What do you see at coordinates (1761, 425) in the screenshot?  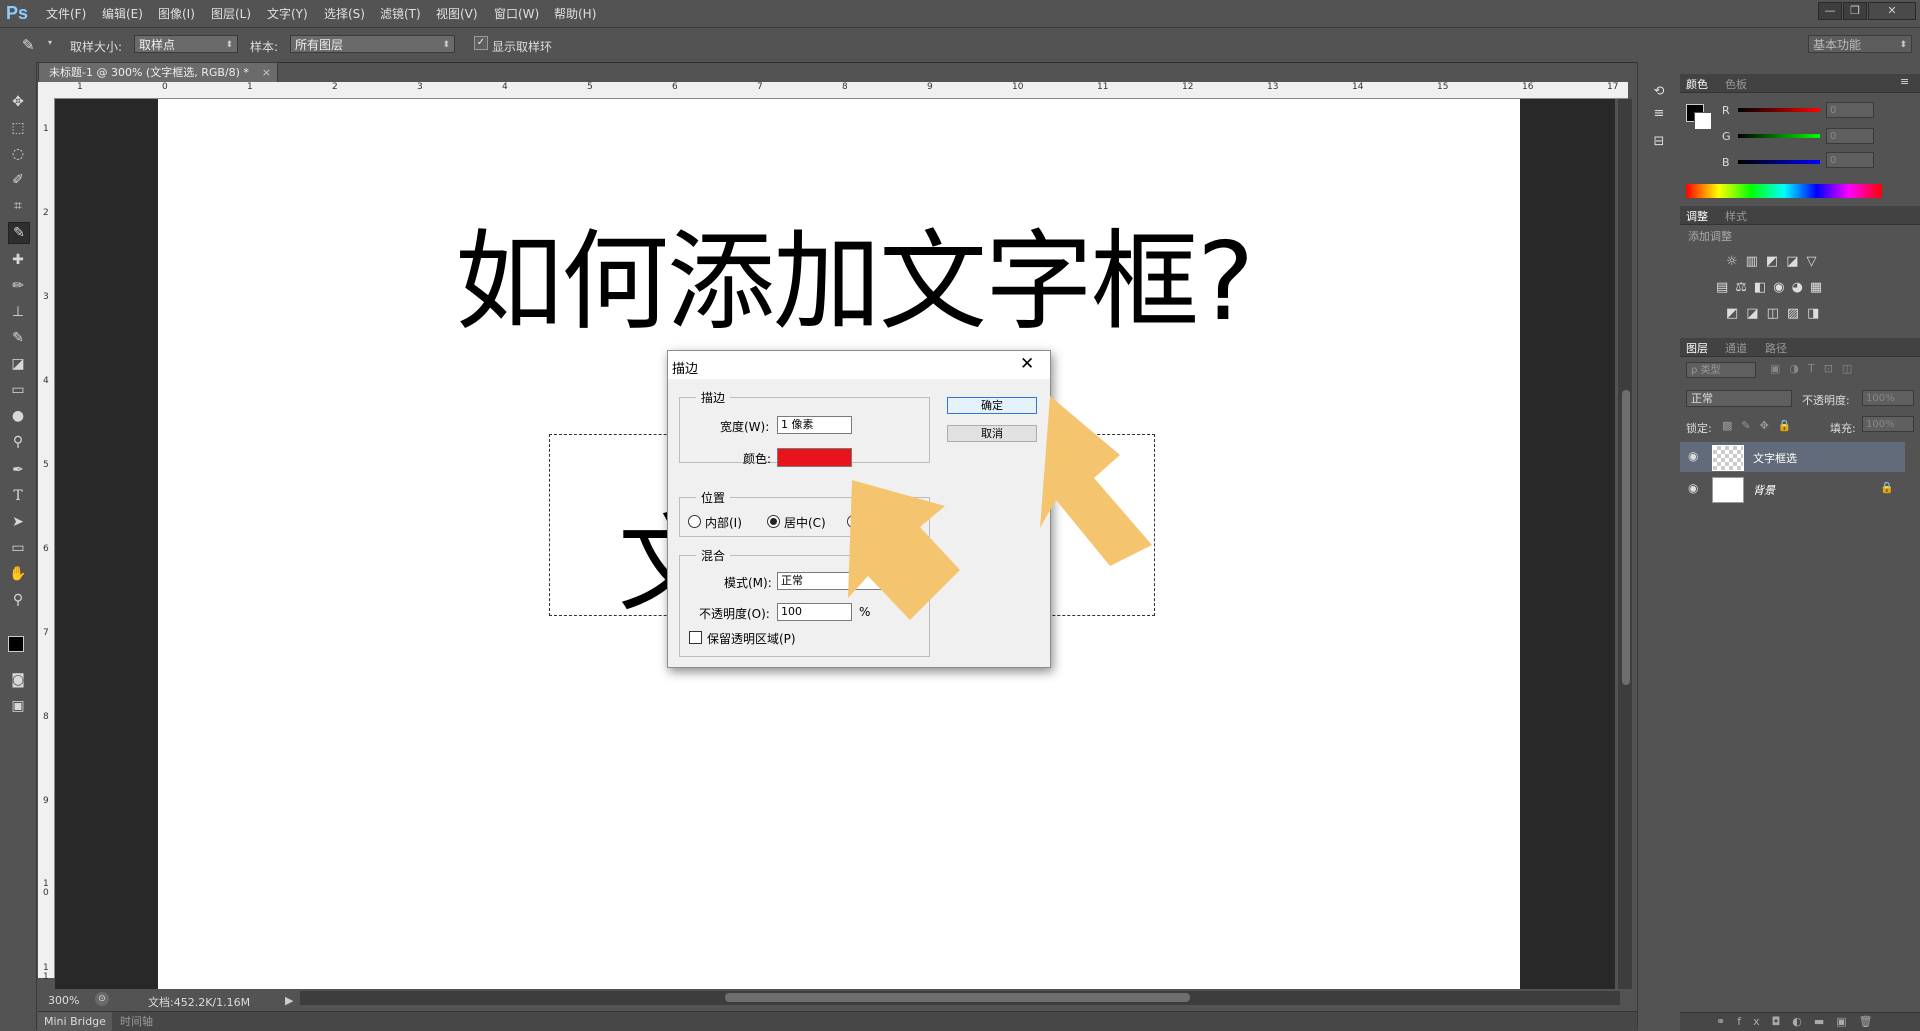 I see `lock-icons: ▩✎✥🔒` at bounding box center [1761, 425].